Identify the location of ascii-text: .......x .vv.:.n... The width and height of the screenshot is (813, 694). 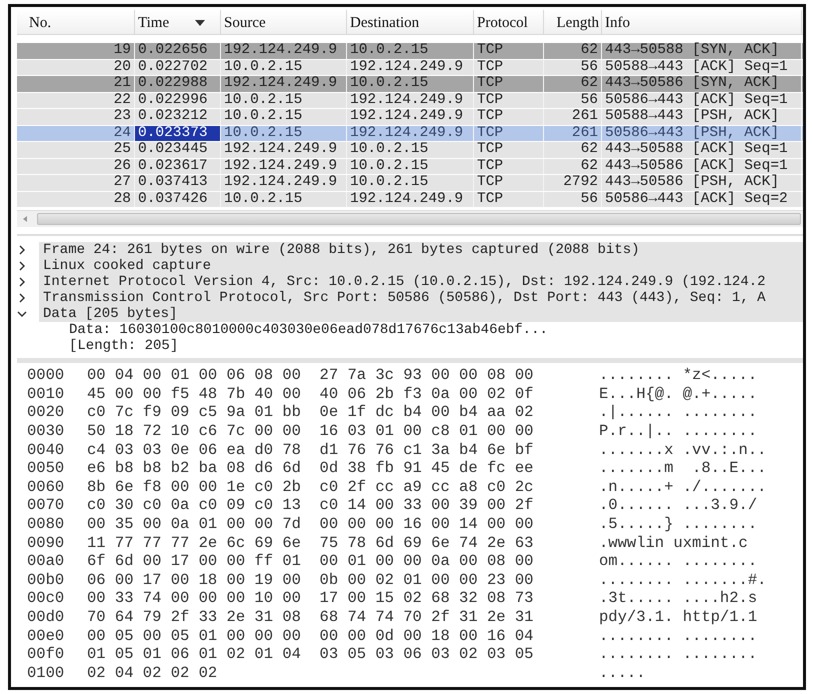
(682, 449).